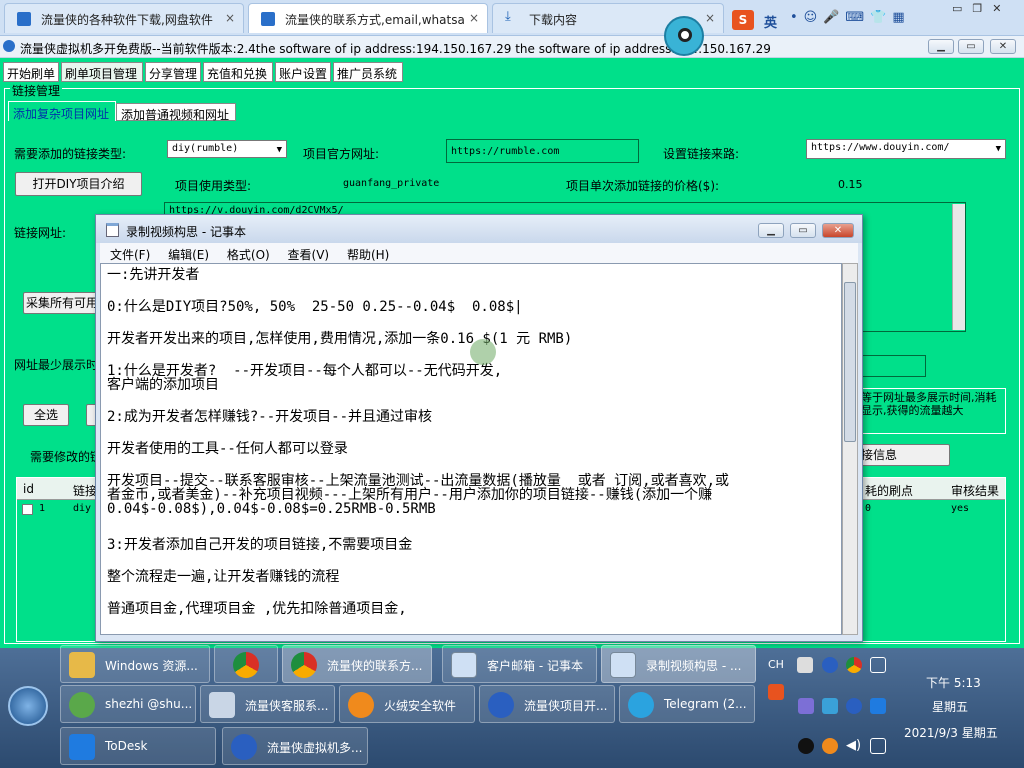 This screenshot has width=1024, height=768. Describe the element at coordinates (82, 705) in the screenshot. I see `chat-icon` at that location.